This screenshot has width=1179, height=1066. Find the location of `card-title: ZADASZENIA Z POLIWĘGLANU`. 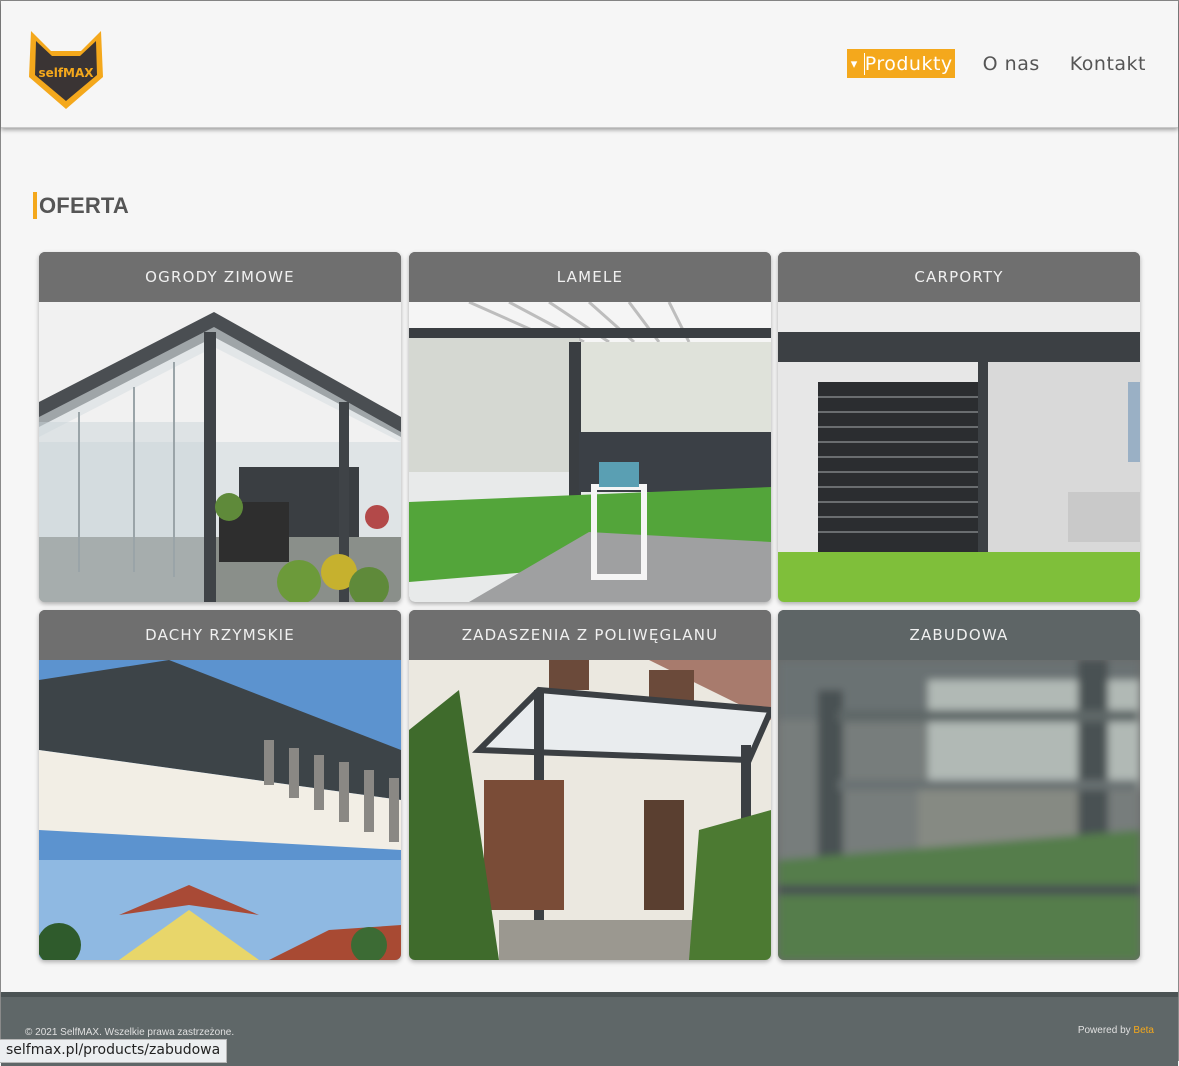

card-title: ZADASZENIA Z POLIWĘGLANU is located at coordinates (590, 635).